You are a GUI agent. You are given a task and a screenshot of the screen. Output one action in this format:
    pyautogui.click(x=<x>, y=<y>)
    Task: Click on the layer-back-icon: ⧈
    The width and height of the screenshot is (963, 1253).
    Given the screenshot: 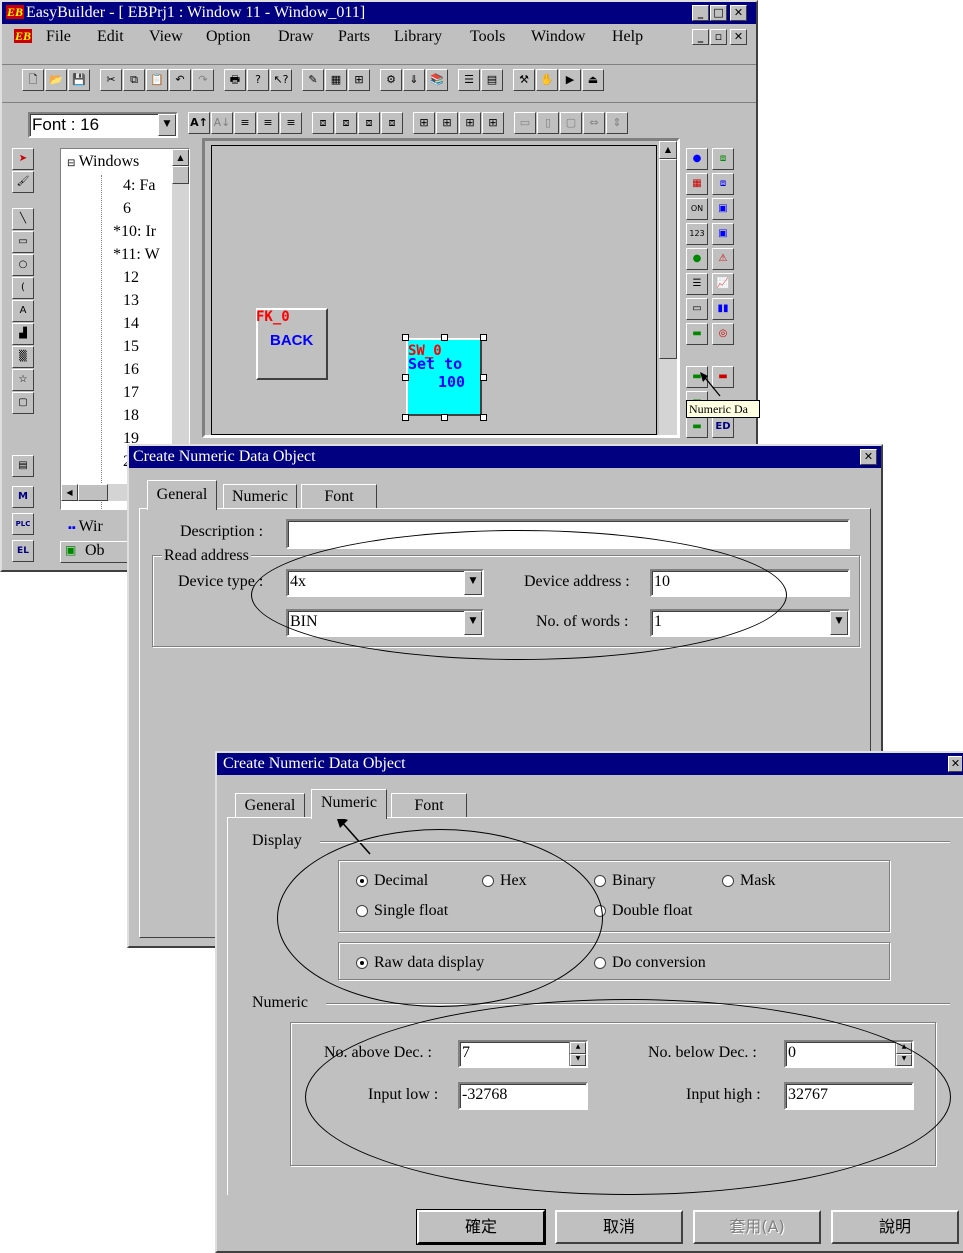 What is the action you would take?
    pyautogui.click(x=346, y=123)
    